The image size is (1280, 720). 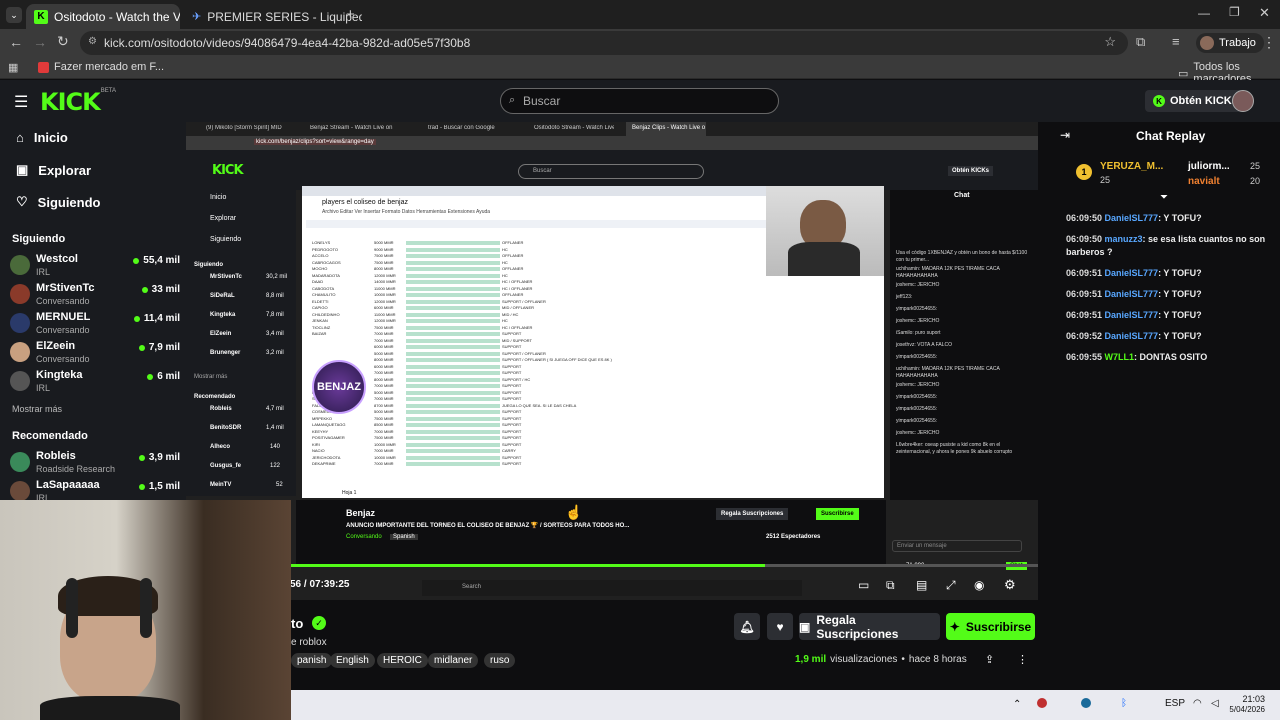 I want to click on pip-icon: ▤, so click(x=921, y=585).